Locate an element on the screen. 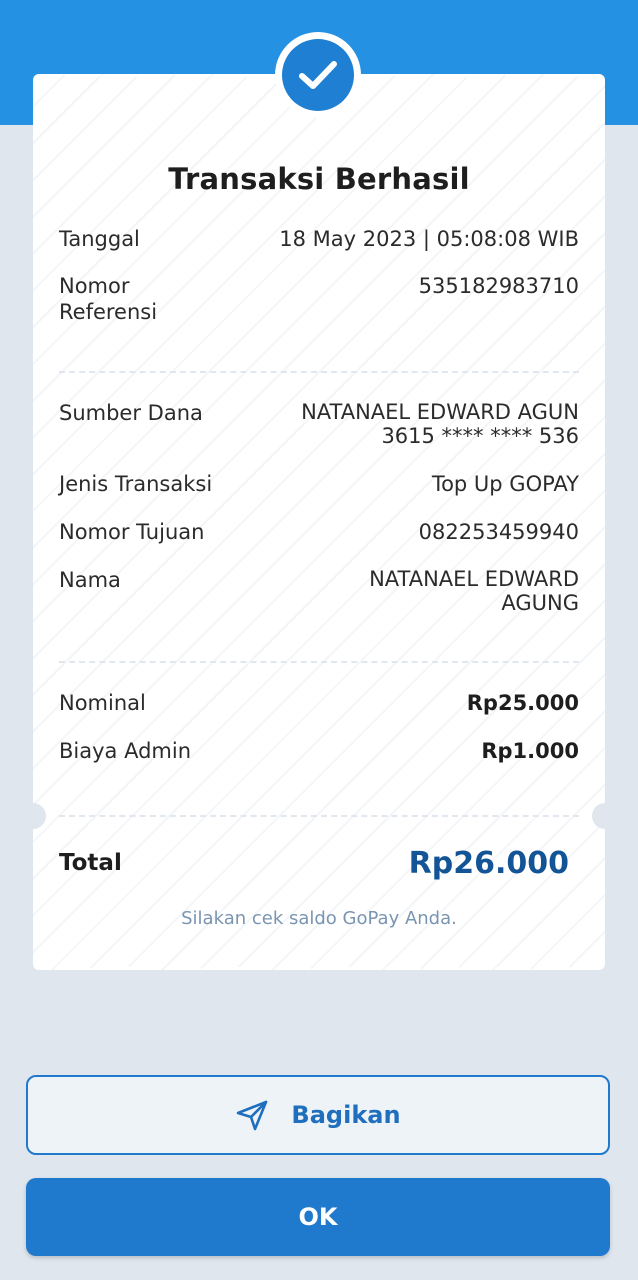 The image size is (638, 1280). jenis-label: Jenis Transaksi is located at coordinates (136, 484).